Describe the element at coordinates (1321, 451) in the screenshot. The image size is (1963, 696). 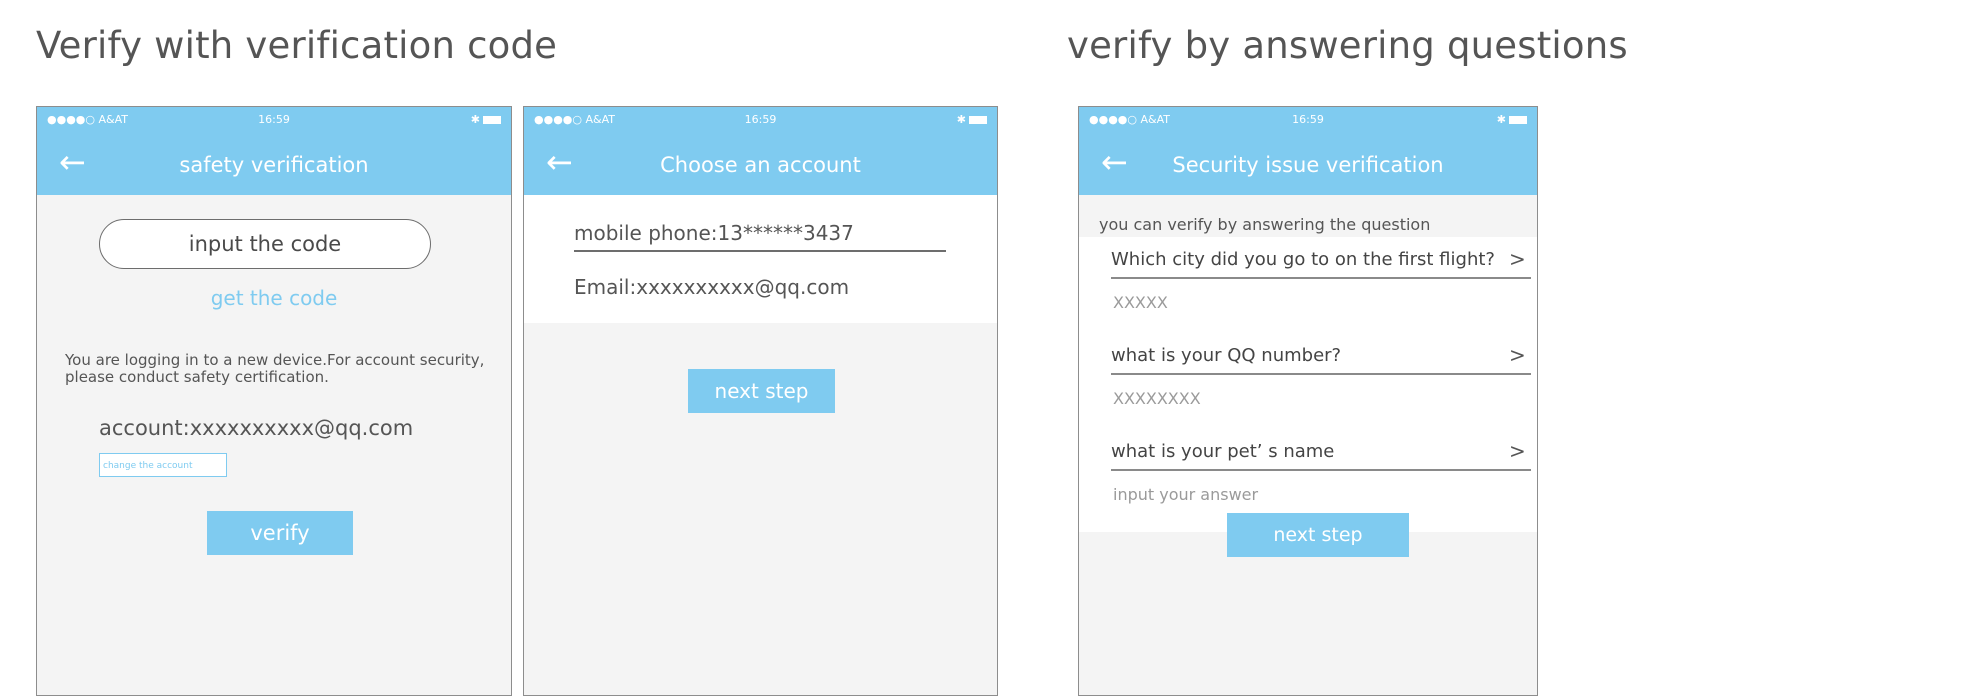
I see `question-3: what is your pet’ s name` at that location.